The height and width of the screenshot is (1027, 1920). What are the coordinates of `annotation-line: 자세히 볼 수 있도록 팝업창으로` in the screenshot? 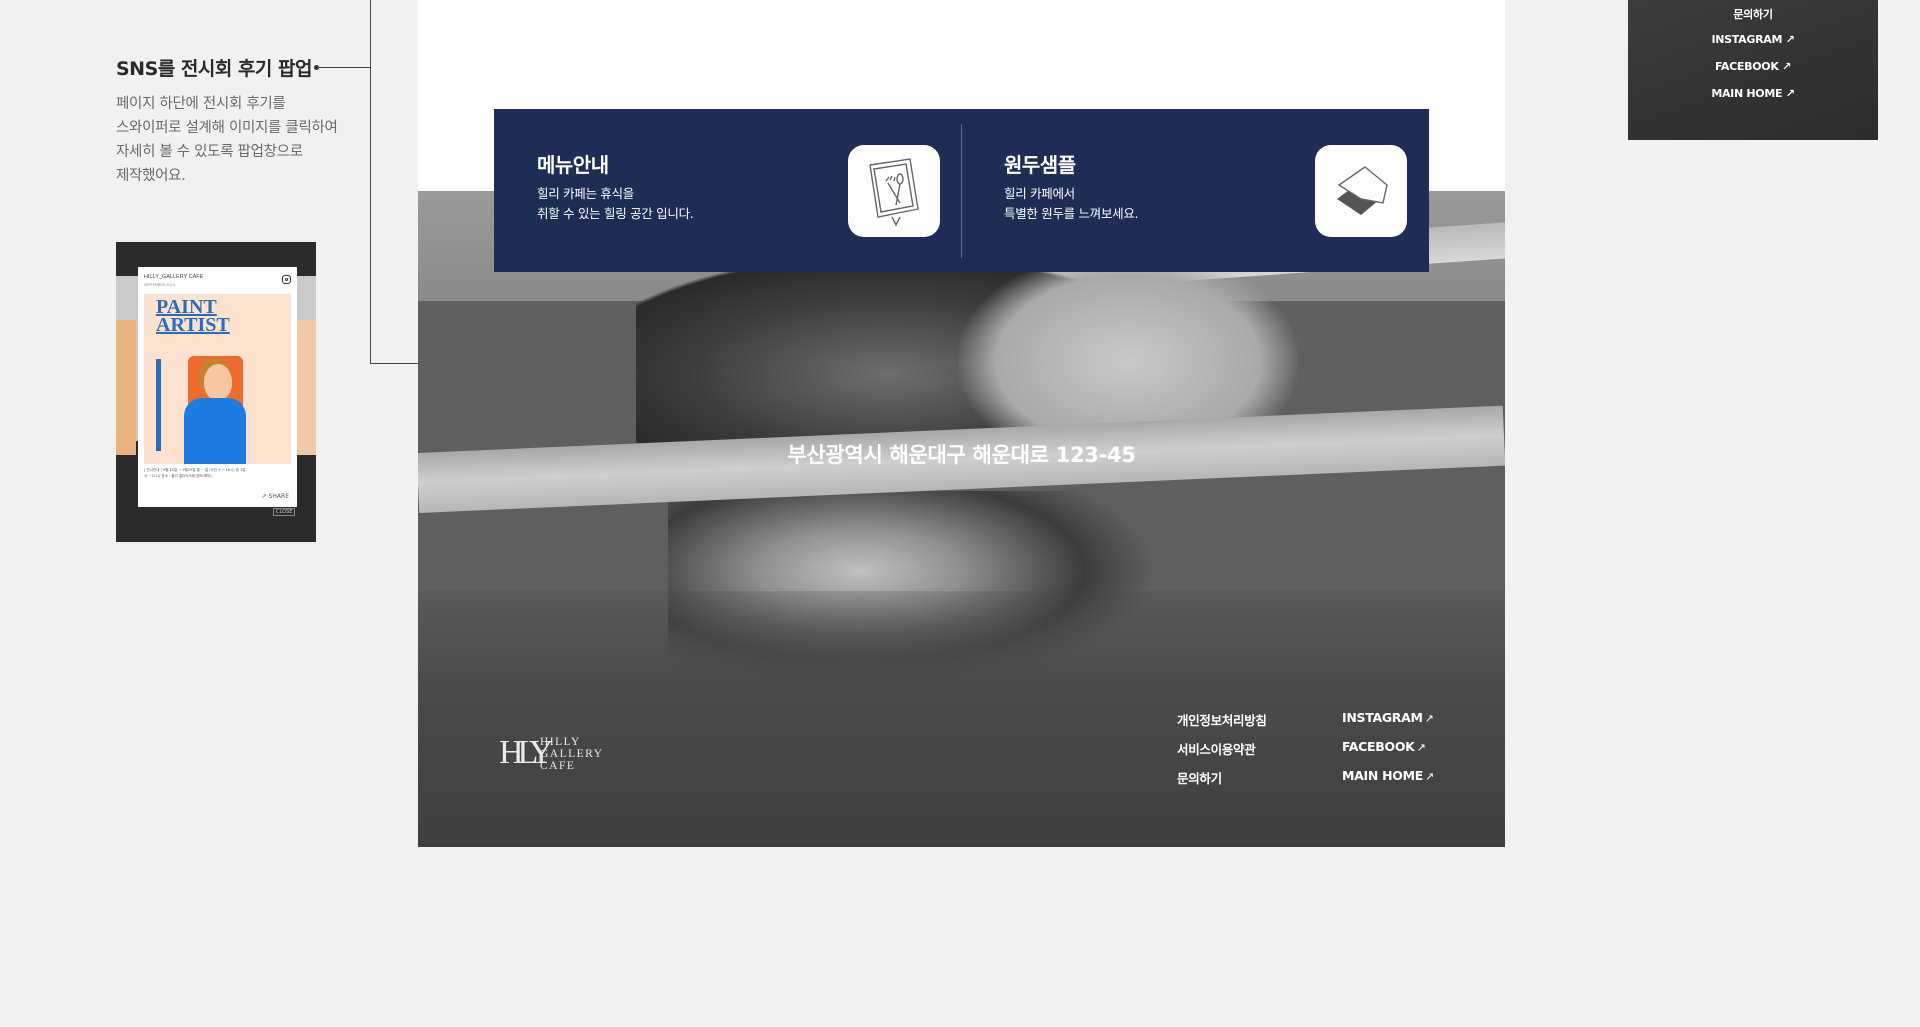 It's located at (209, 152).